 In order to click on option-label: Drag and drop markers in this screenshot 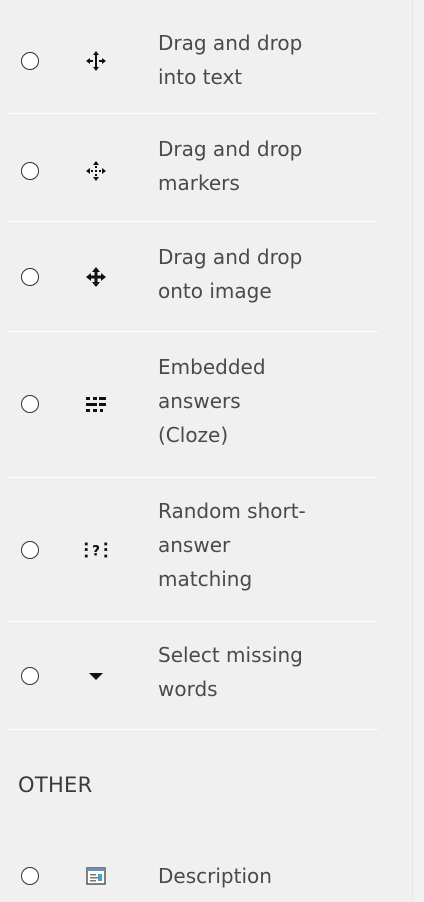, I will do `click(230, 166)`.